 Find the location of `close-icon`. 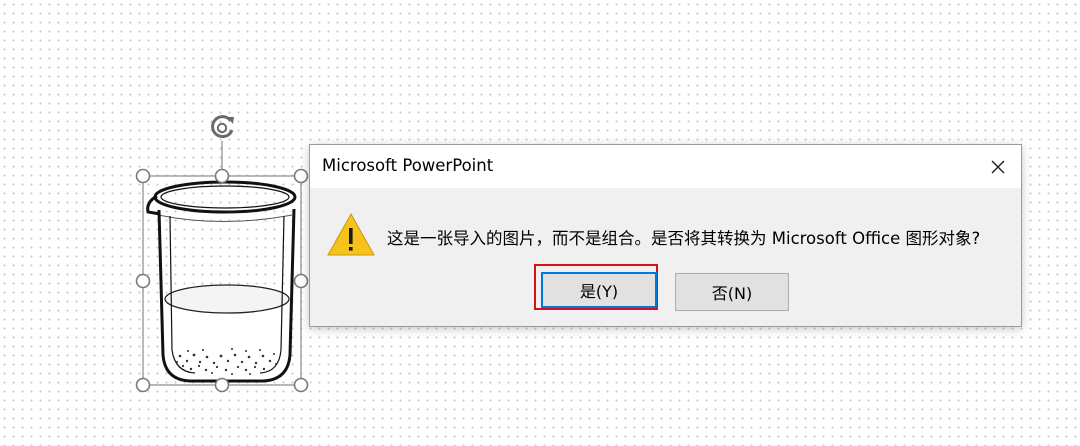

close-icon is located at coordinates (998, 166).